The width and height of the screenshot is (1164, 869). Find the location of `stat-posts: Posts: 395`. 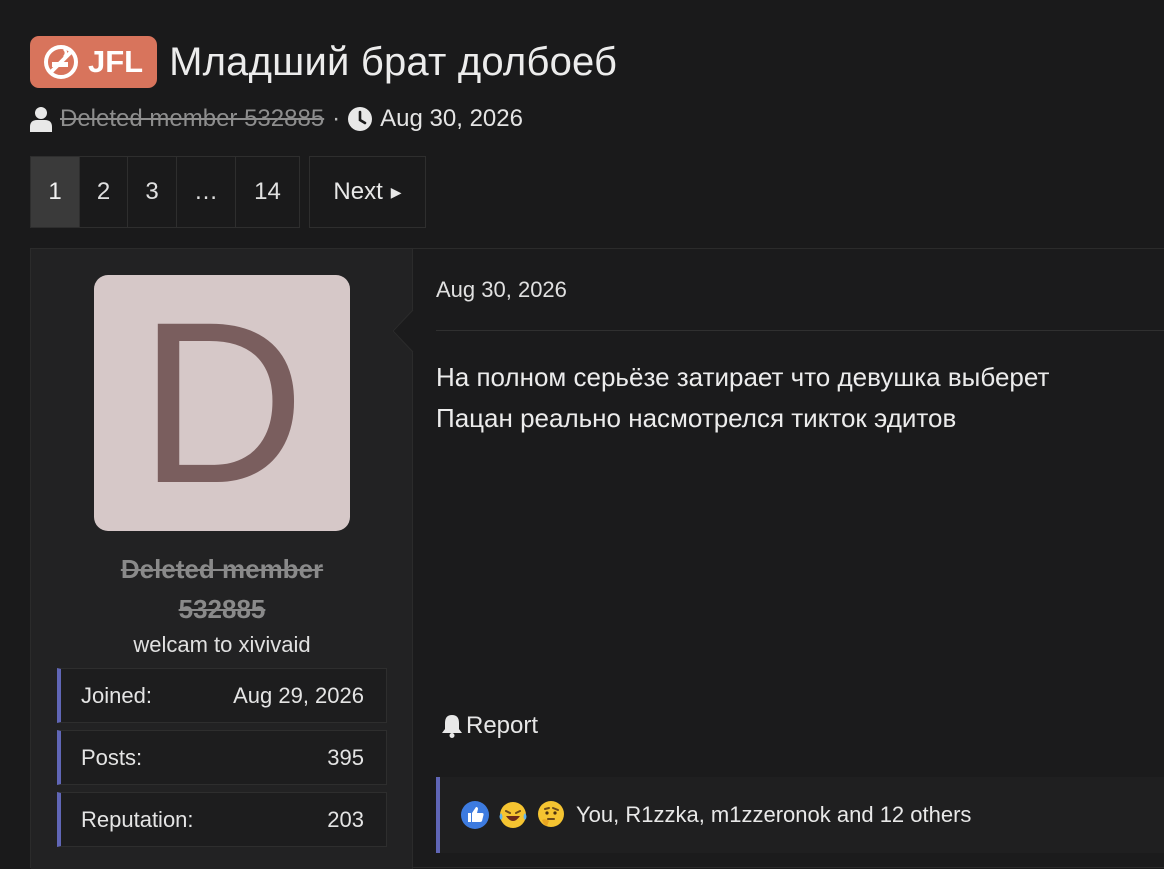

stat-posts: Posts: 395 is located at coordinates (222, 757).